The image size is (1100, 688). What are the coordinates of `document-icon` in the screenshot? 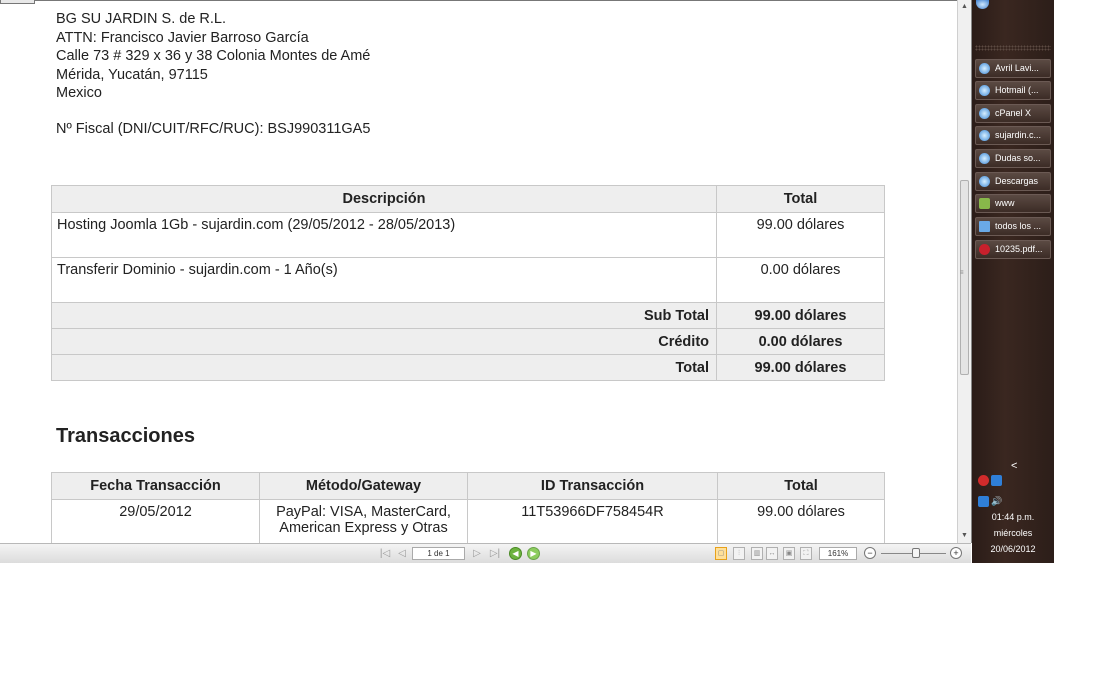 It's located at (984, 226).